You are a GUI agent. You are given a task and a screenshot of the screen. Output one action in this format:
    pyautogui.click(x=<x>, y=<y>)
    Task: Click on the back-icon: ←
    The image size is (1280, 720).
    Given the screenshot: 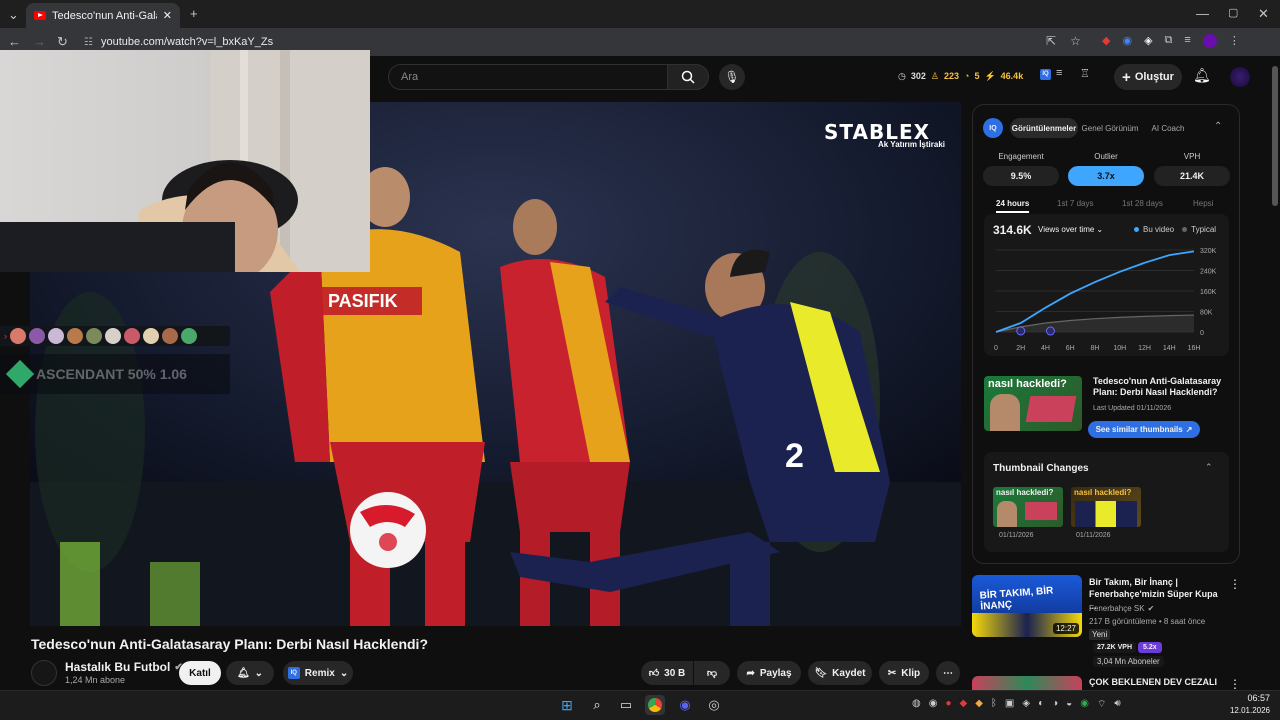 What is the action you would take?
    pyautogui.click(x=14, y=41)
    